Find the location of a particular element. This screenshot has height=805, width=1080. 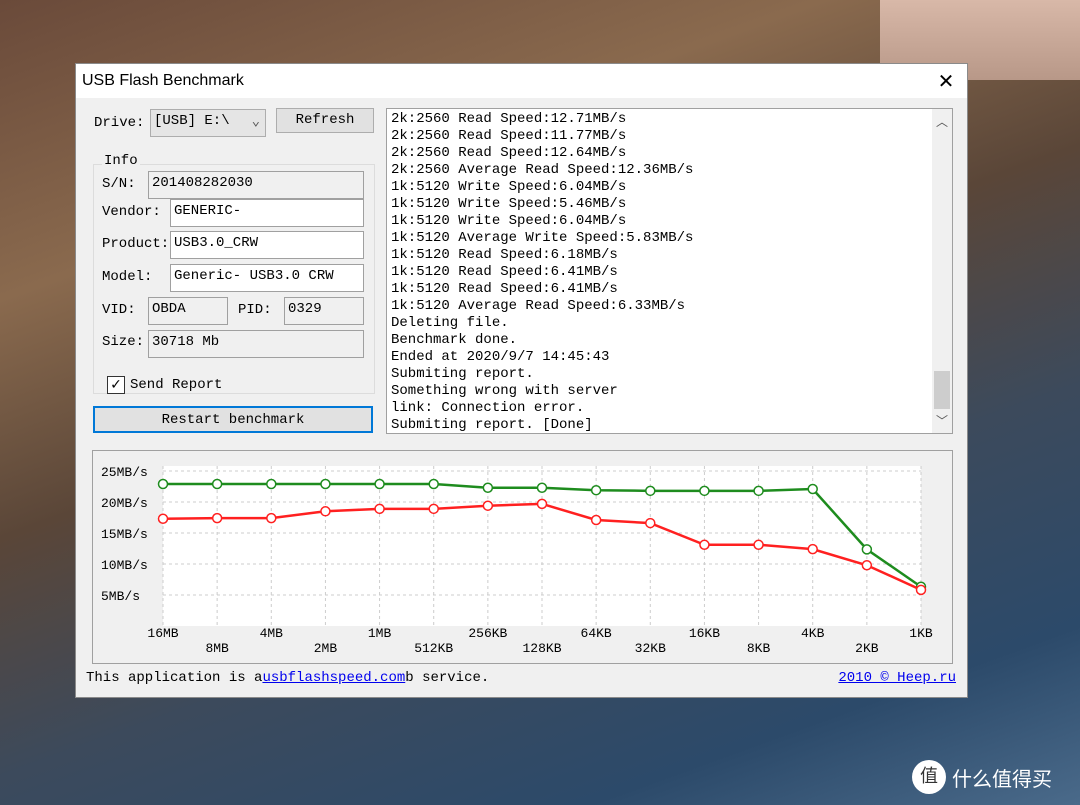

x-tick-label: 32KB is located at coordinates (650, 648).